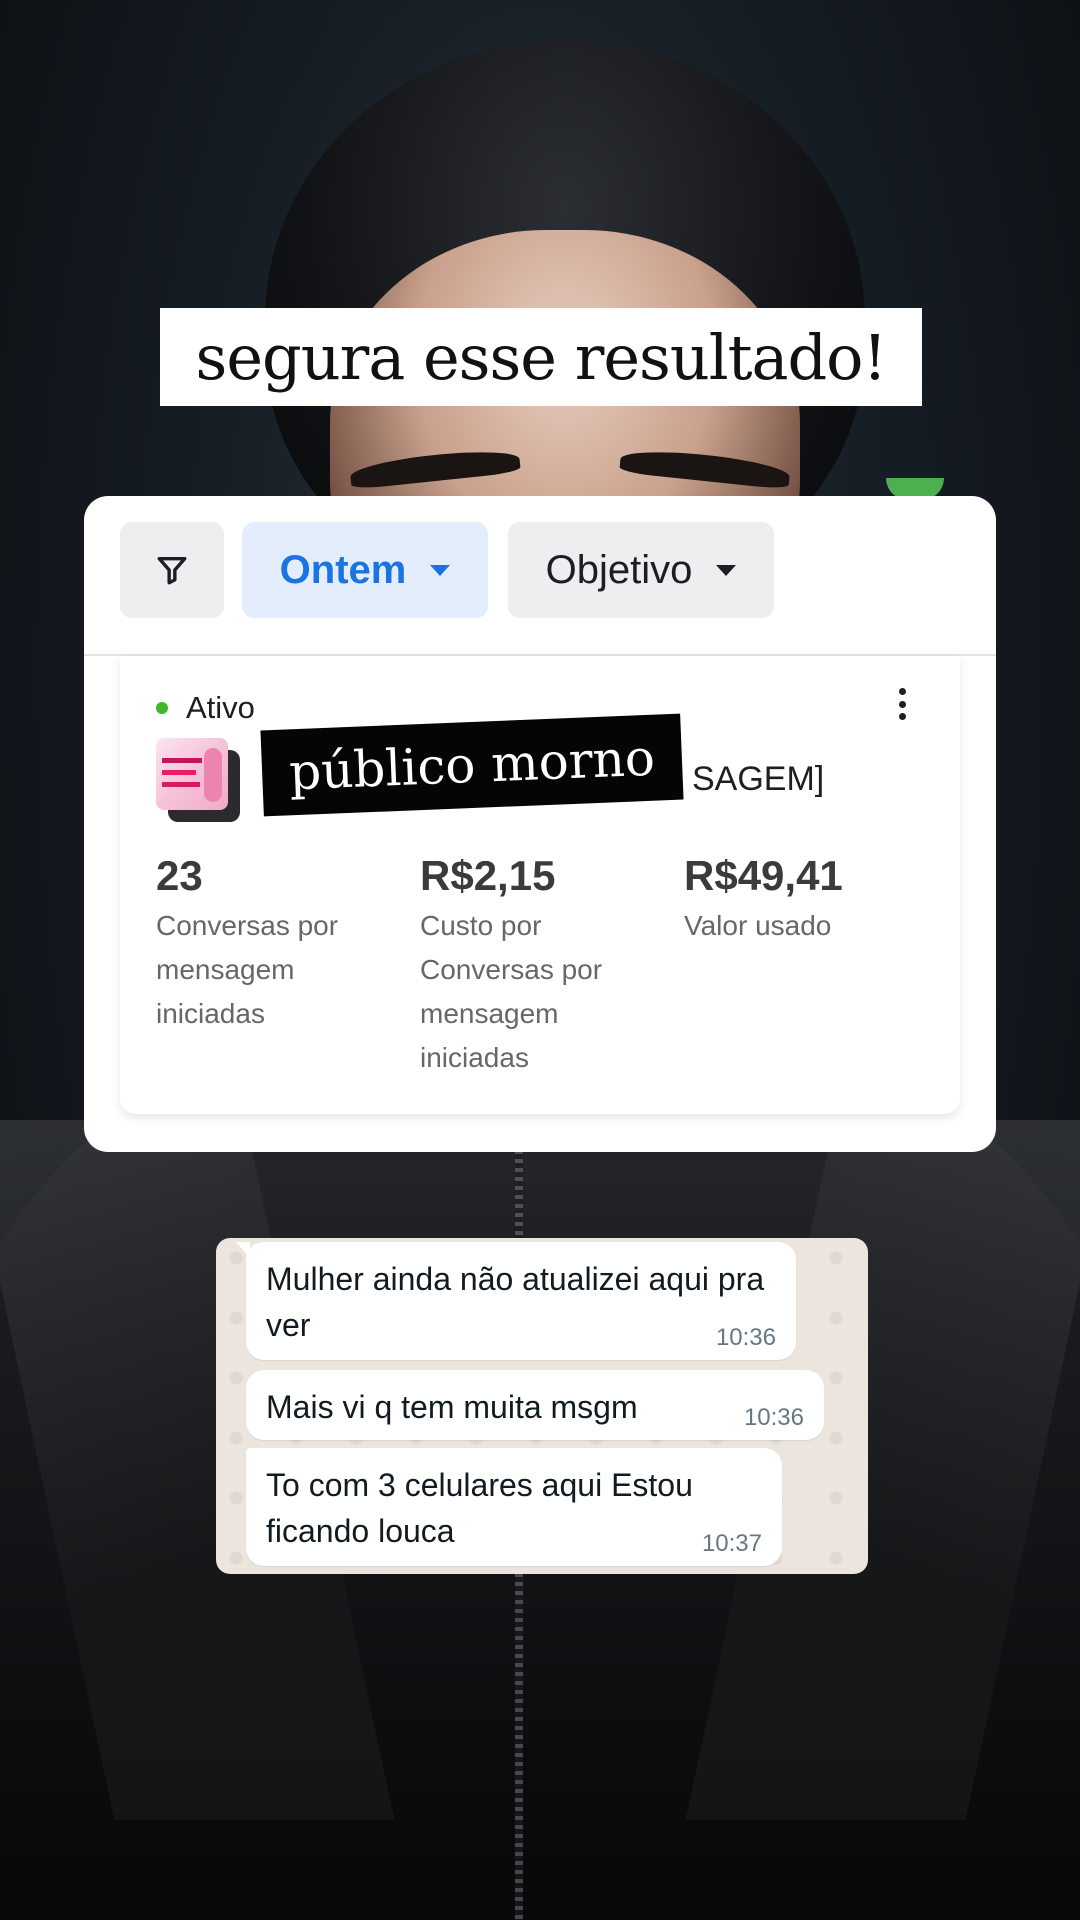 This screenshot has height=1920, width=1080. I want to click on filter-bar: Ontem Objetivo, so click(540, 576).